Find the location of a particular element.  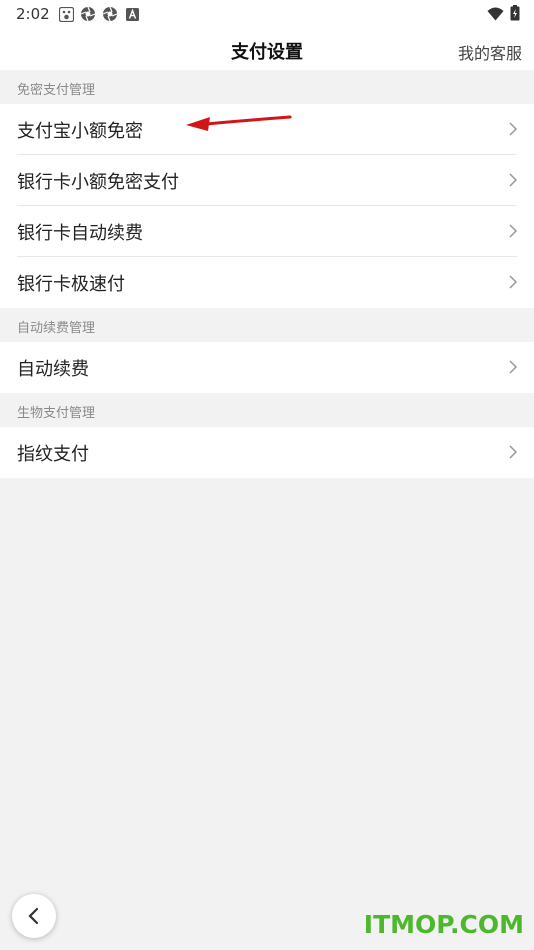

settings-group: 指纹支付 is located at coordinates (267, 452).